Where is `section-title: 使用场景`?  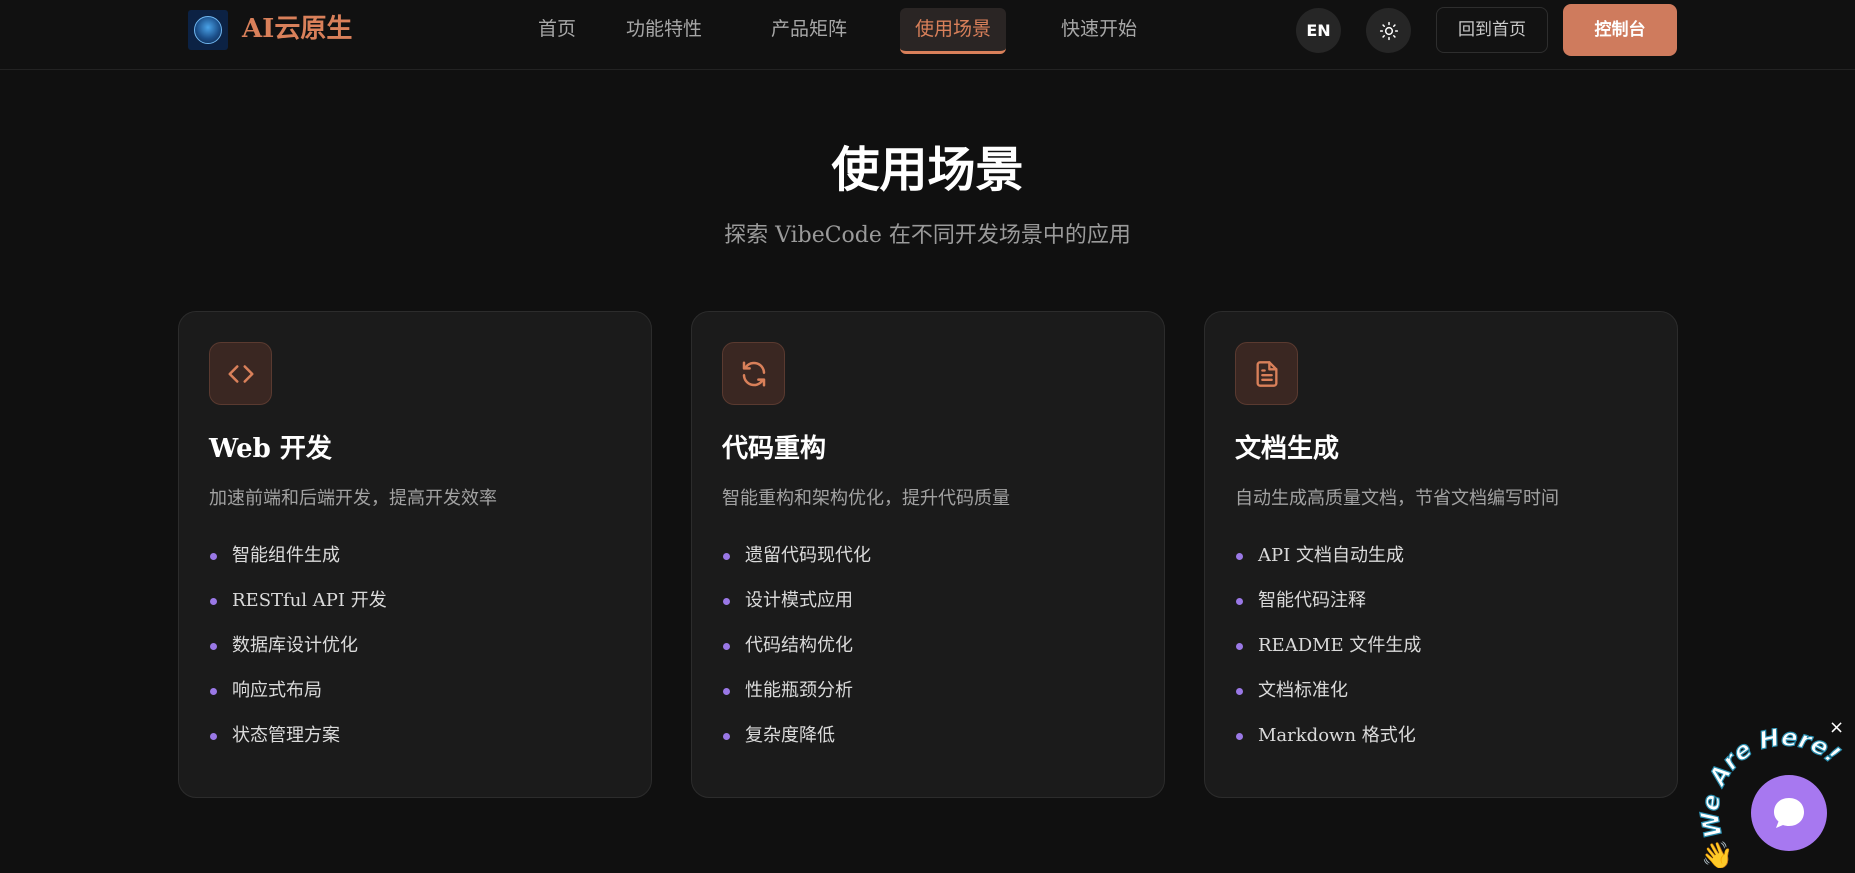
section-title: 使用场景 is located at coordinates (927, 170).